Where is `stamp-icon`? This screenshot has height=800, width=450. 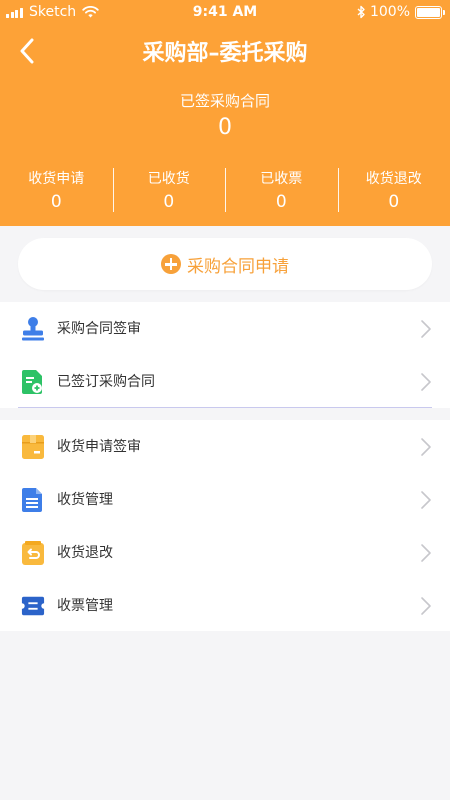 stamp-icon is located at coordinates (33, 329).